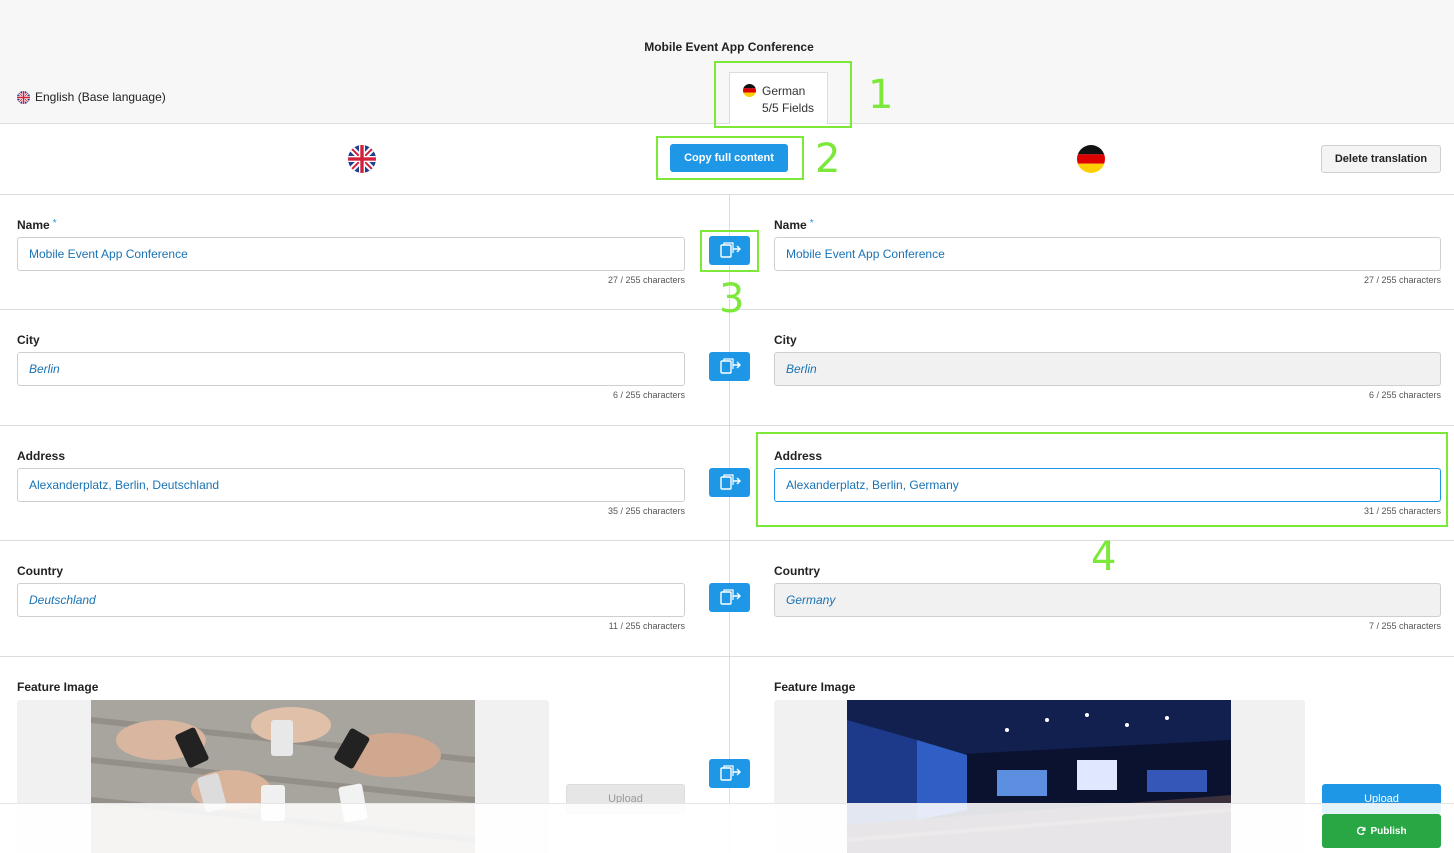 This screenshot has height=853, width=1454. What do you see at coordinates (1091, 159) in the screenshot?
I see `german-flag-icon` at bounding box center [1091, 159].